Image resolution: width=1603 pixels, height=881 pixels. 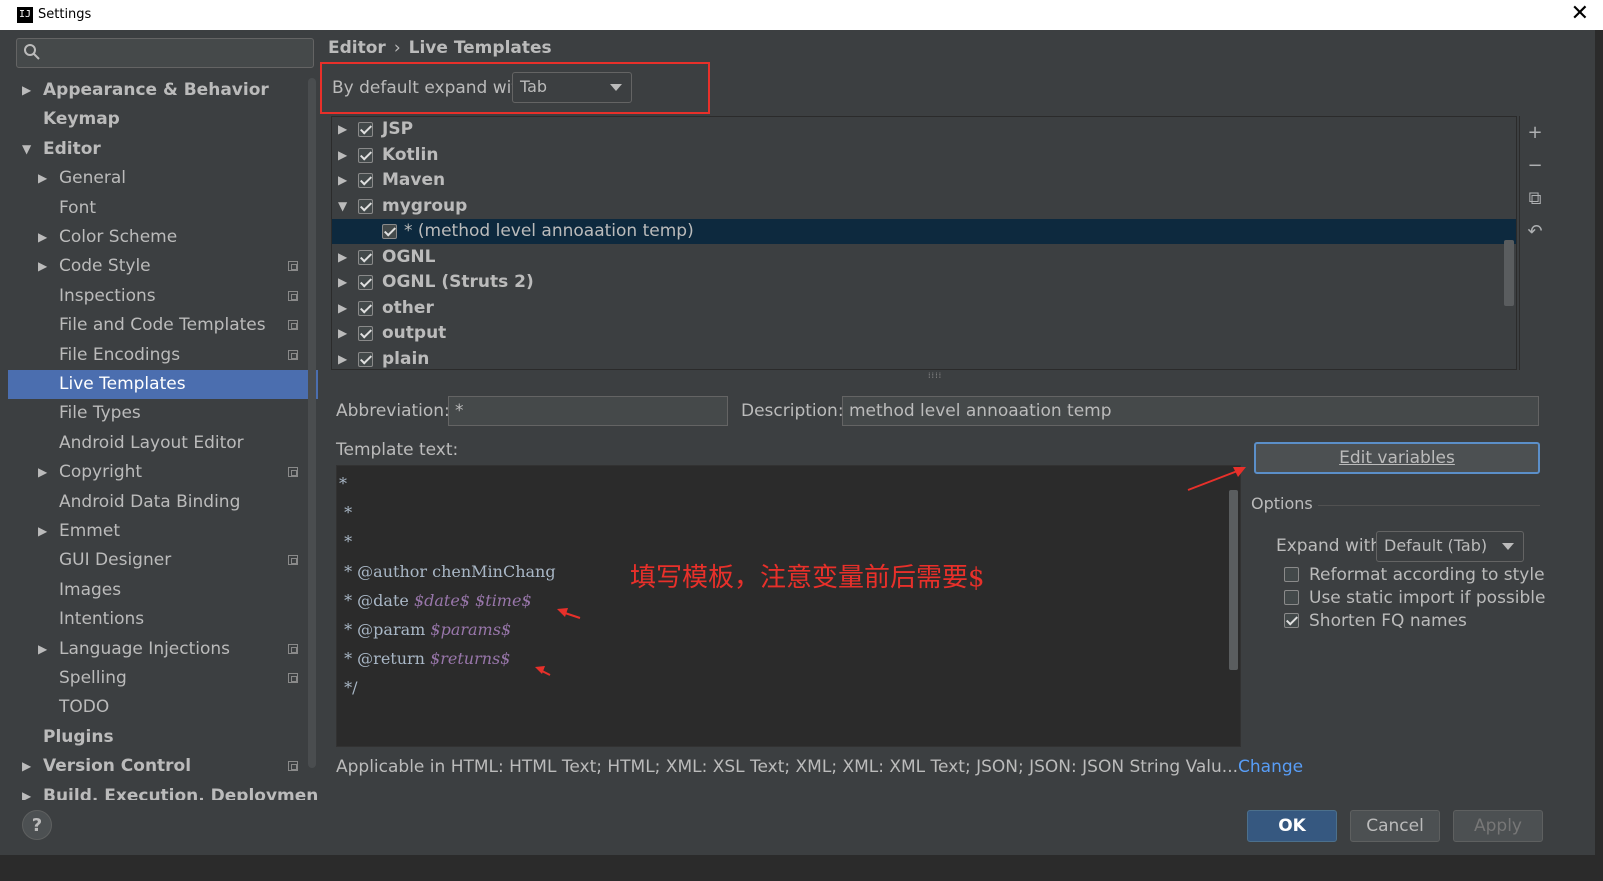 I want to click on reformat-checkbox-box, so click(x=1291, y=574).